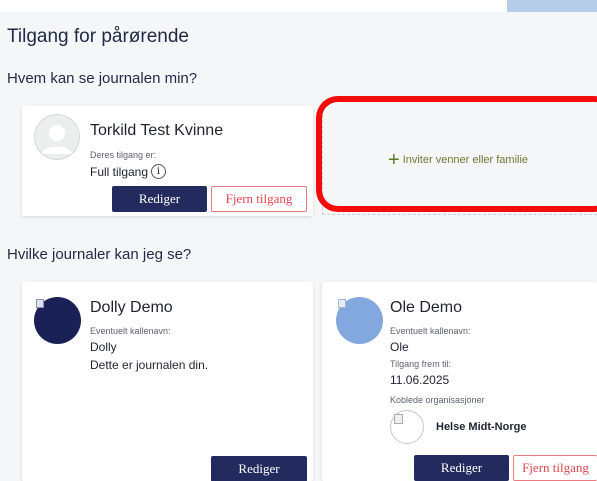 Image resolution: width=597 pixels, height=481 pixels. I want to click on access-until-label: Tilgang frem til:, so click(421, 364).